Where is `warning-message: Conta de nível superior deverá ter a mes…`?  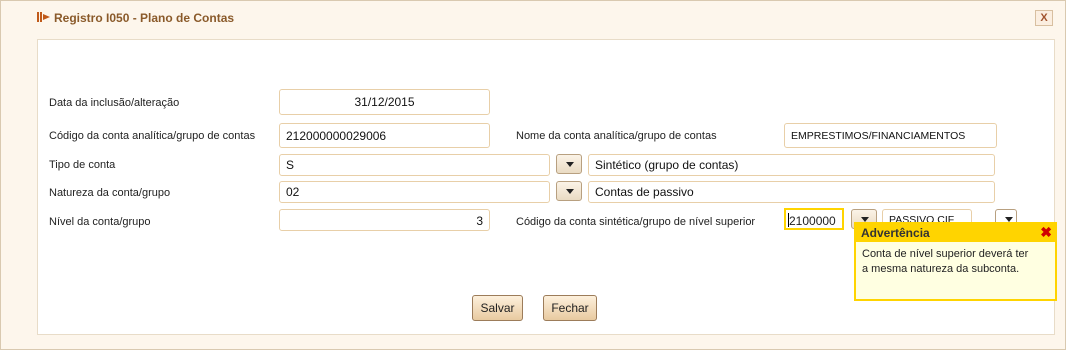 warning-message: Conta de nível superior deverá ter a mes… is located at coordinates (955, 262).